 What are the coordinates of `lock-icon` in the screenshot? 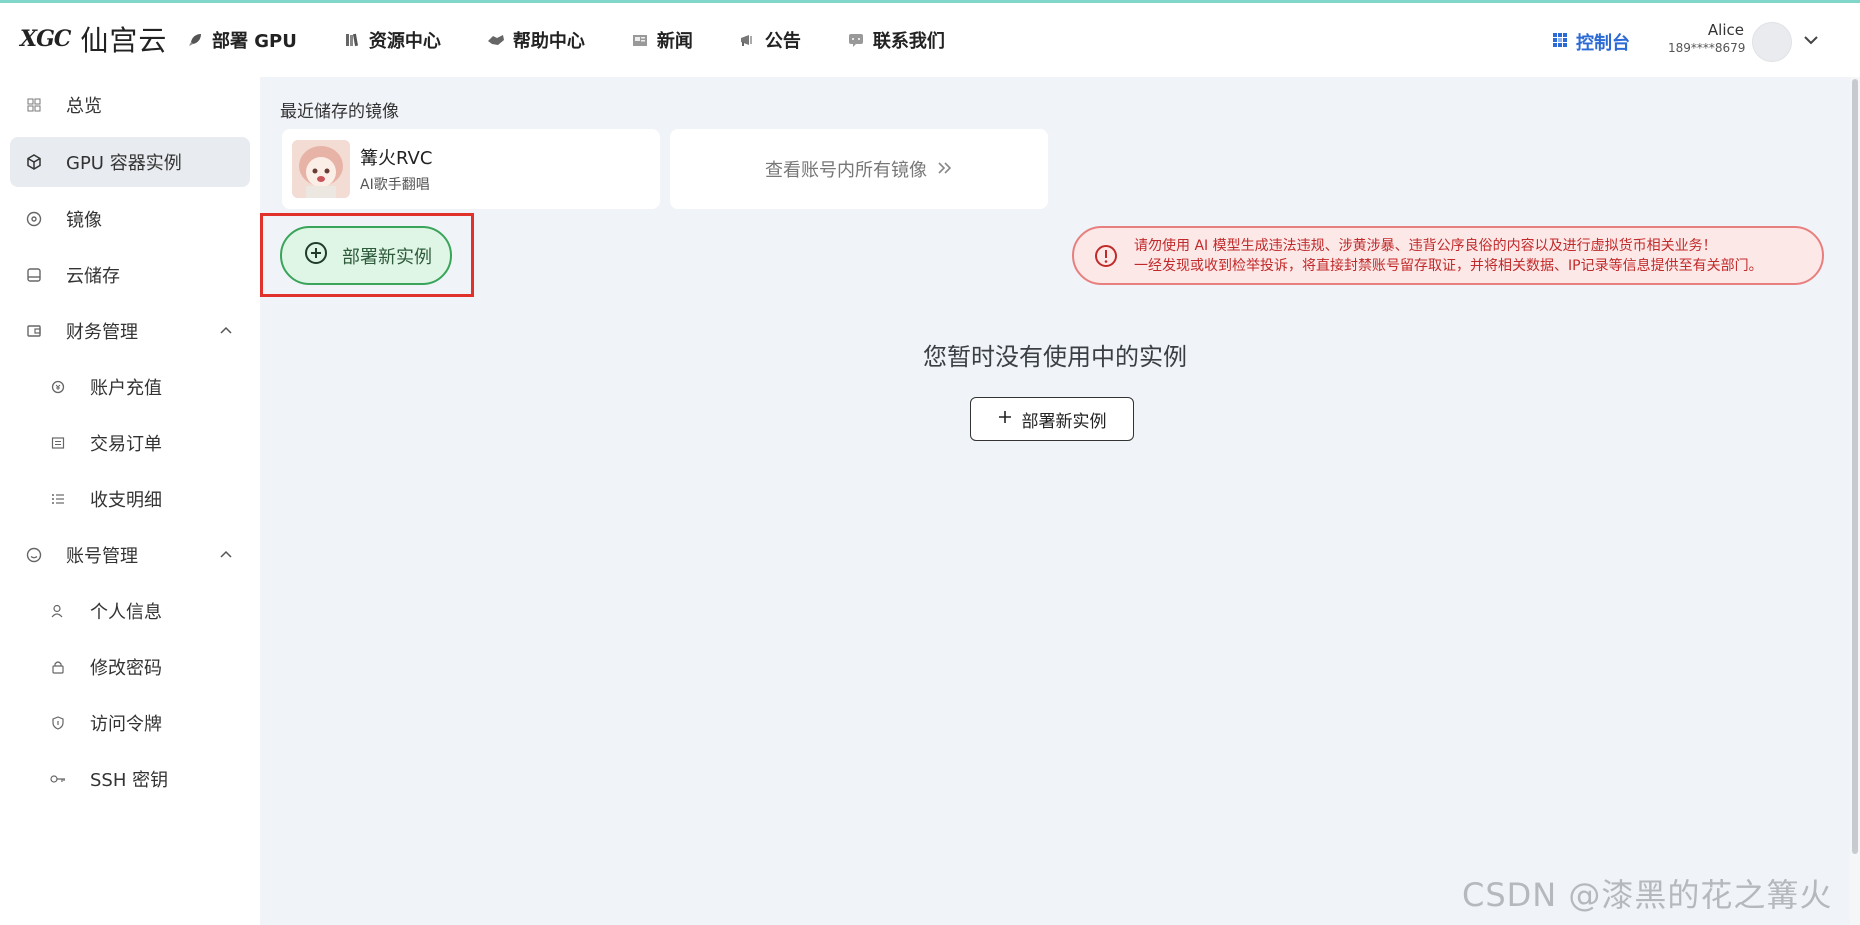 It's located at (58, 667).